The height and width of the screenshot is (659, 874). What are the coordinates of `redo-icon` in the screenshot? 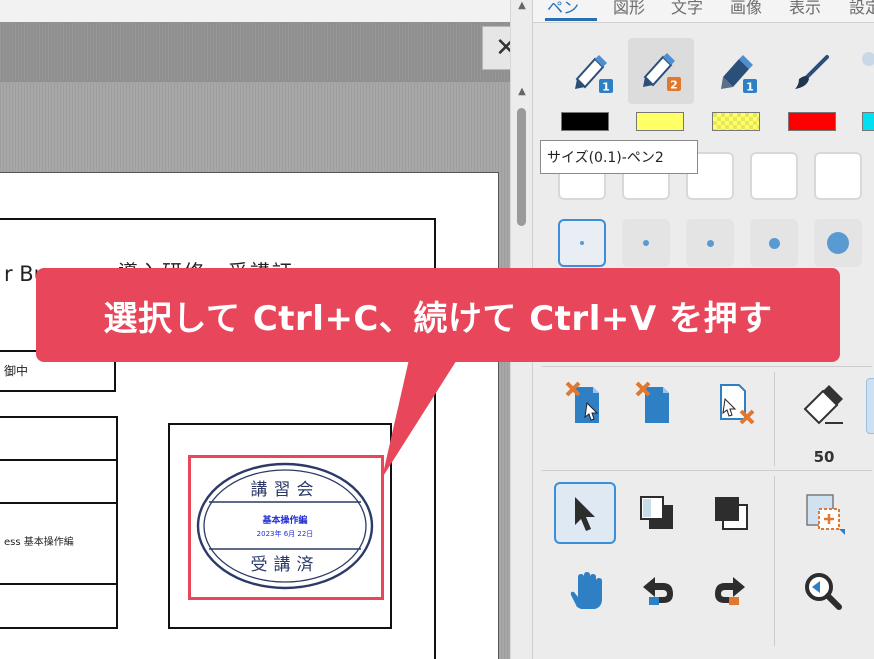 It's located at (730, 591).